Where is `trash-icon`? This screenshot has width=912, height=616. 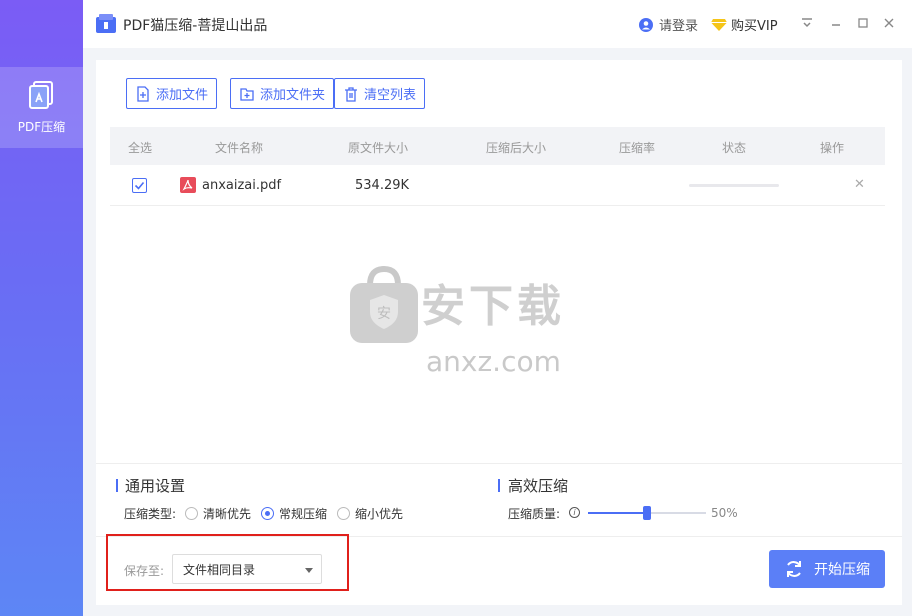 trash-icon is located at coordinates (351, 94).